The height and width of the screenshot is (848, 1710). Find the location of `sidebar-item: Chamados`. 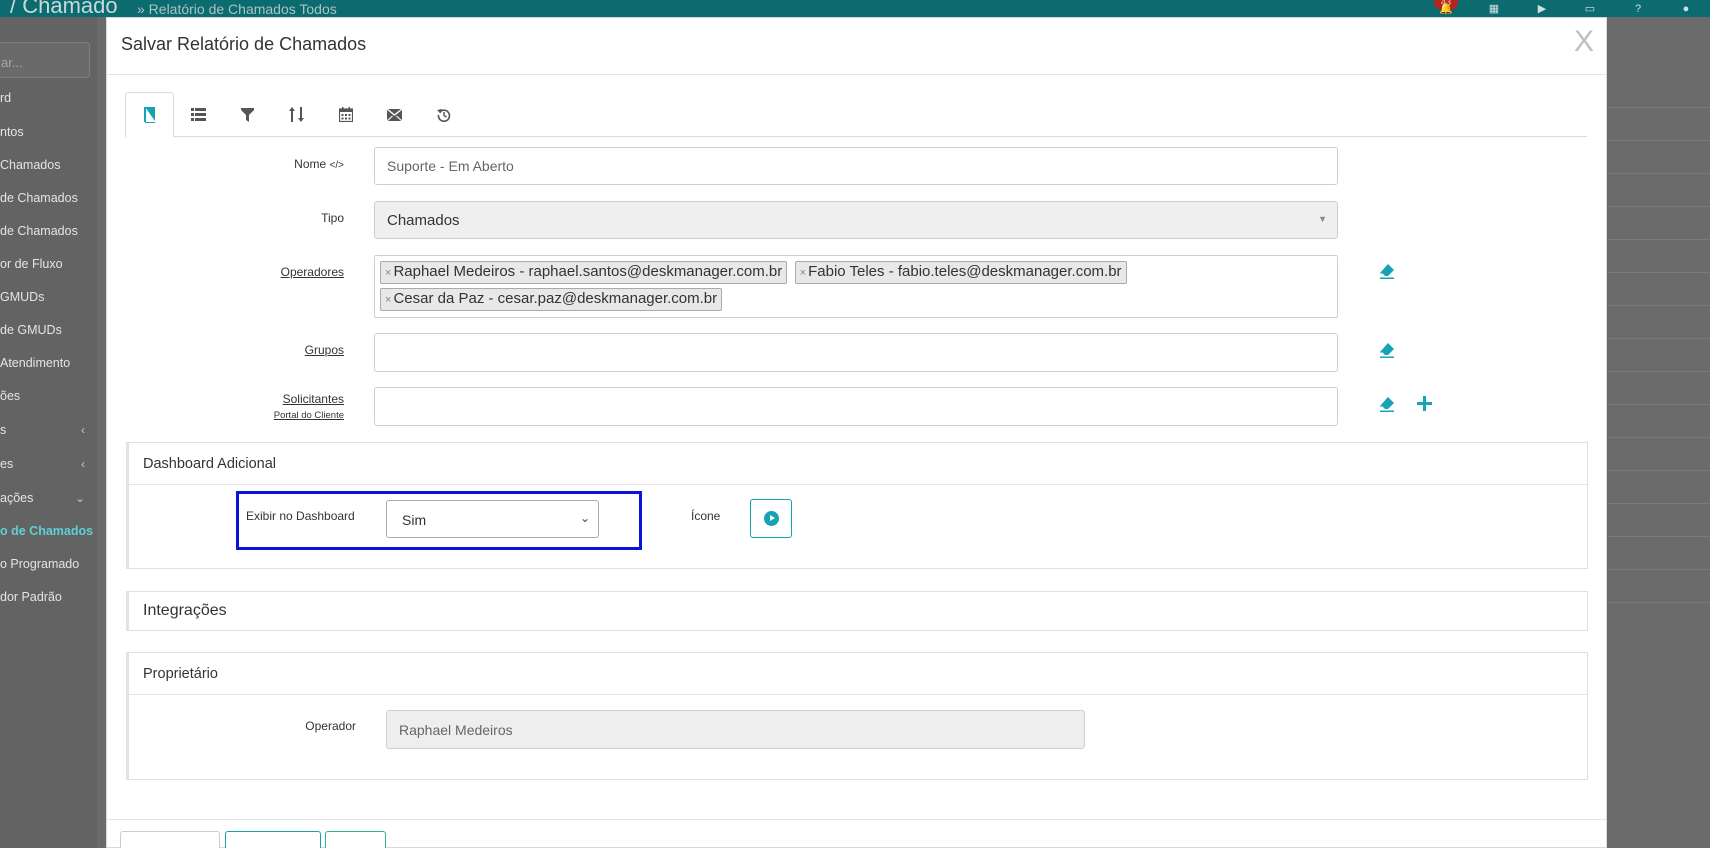

sidebar-item: Chamados is located at coordinates (48, 165).